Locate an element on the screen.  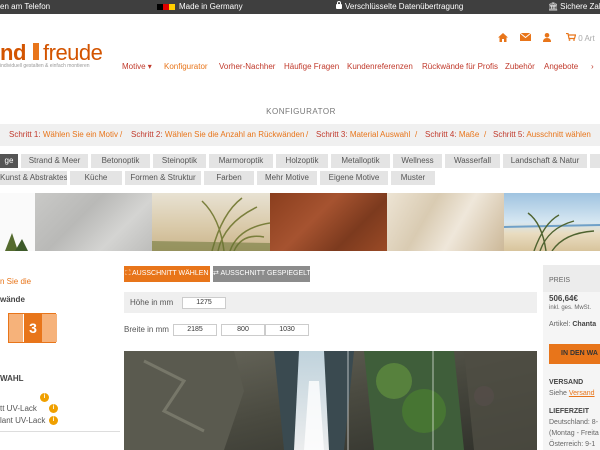
user-icon is located at coordinates (547, 39).